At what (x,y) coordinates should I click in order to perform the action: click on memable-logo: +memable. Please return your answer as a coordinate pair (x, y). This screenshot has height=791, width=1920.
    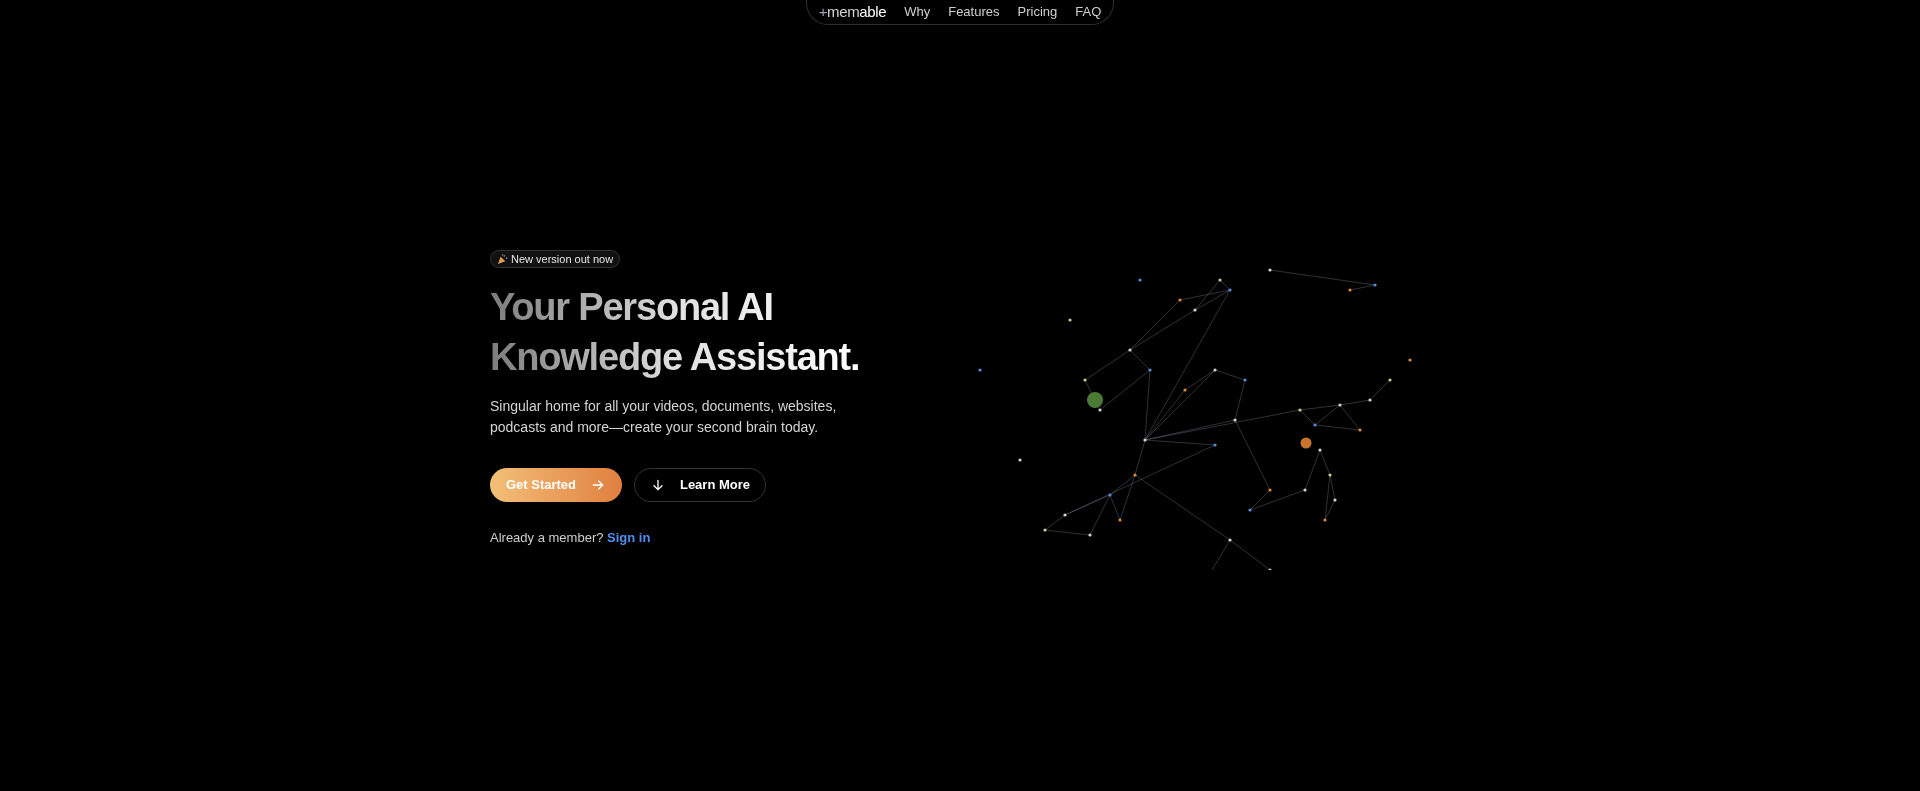
    Looking at the image, I should click on (852, 12).